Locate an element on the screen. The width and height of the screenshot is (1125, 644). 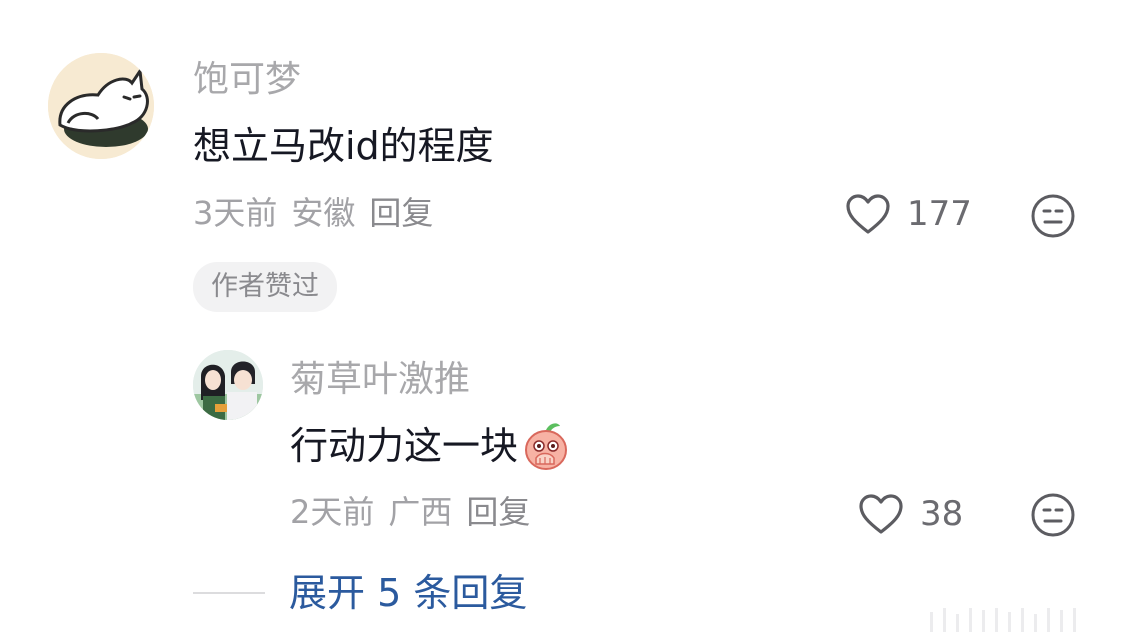
reply-text-row: 行动力这一块 is located at coordinates (431, 446).